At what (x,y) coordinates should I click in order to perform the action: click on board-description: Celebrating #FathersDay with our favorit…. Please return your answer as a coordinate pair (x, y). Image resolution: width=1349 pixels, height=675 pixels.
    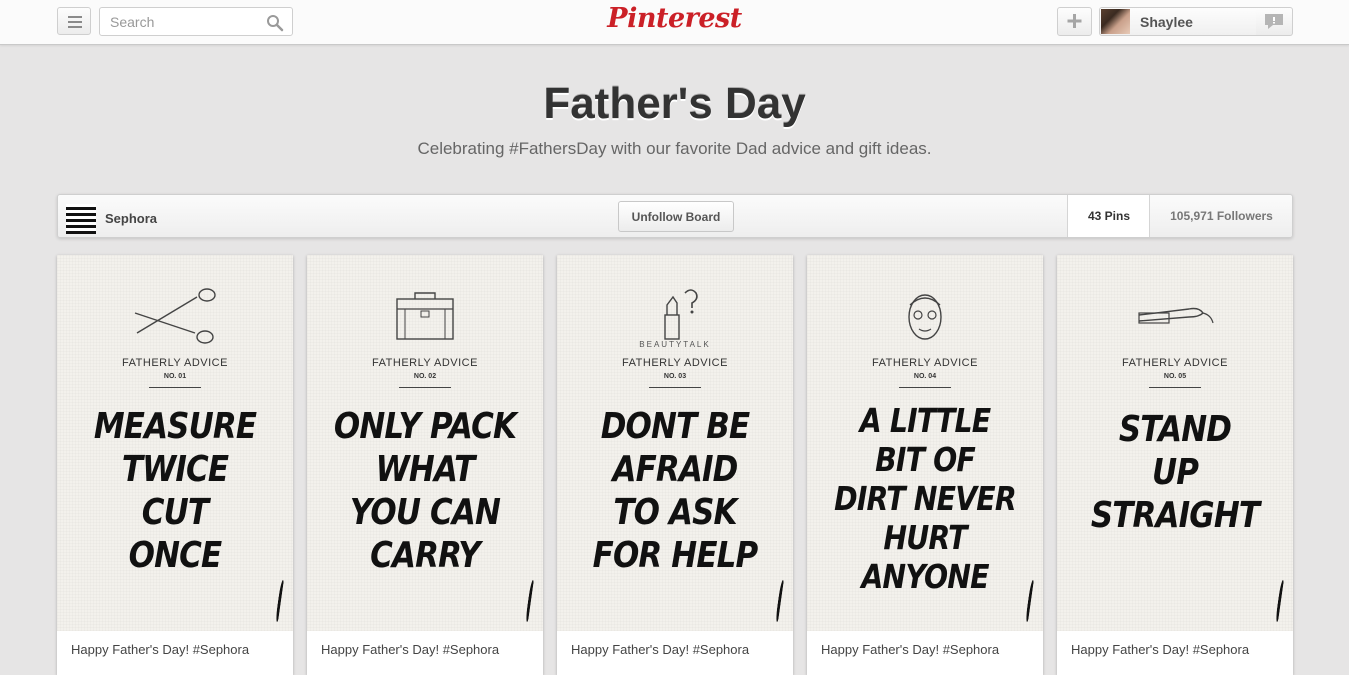
    Looking at the image, I should click on (674, 148).